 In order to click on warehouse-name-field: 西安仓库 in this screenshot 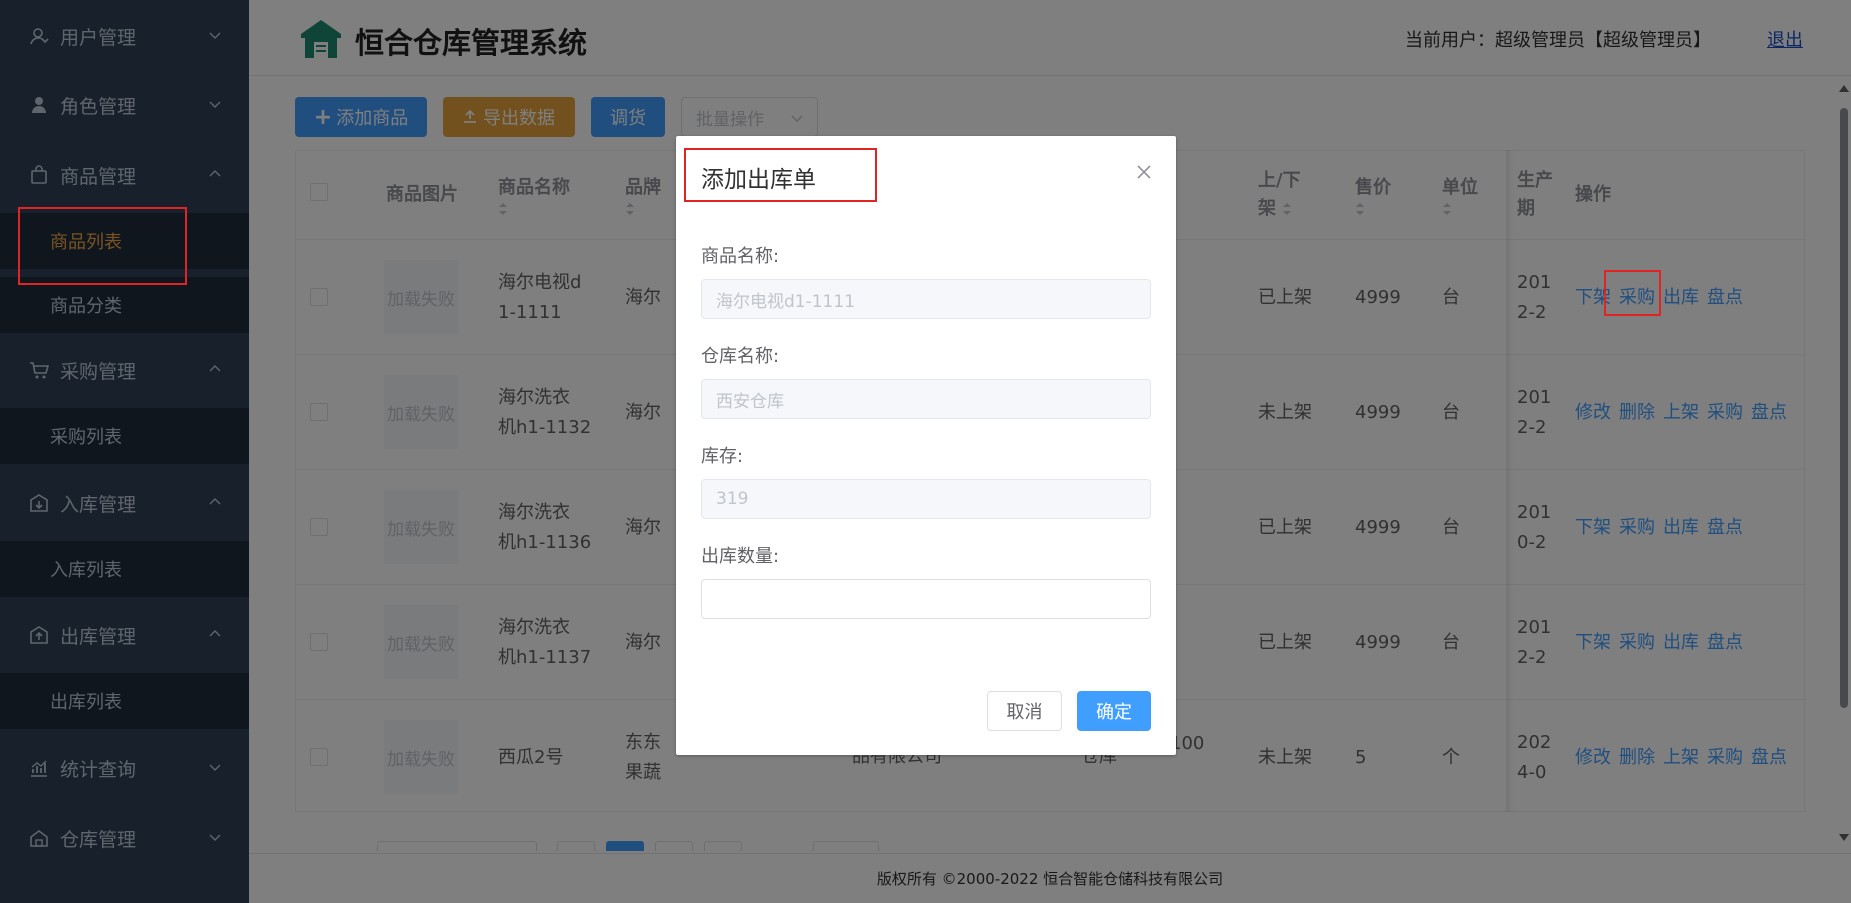, I will do `click(926, 399)`.